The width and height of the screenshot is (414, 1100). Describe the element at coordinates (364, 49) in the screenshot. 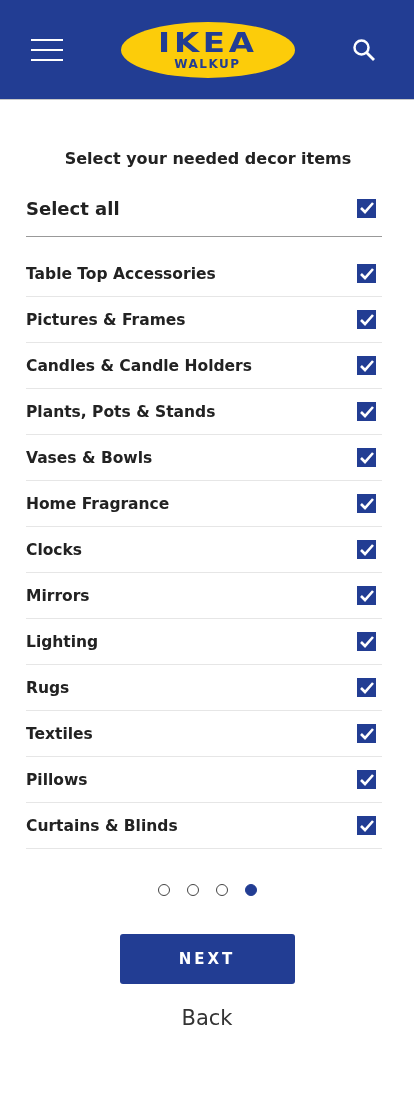

I see `search-icon` at that location.